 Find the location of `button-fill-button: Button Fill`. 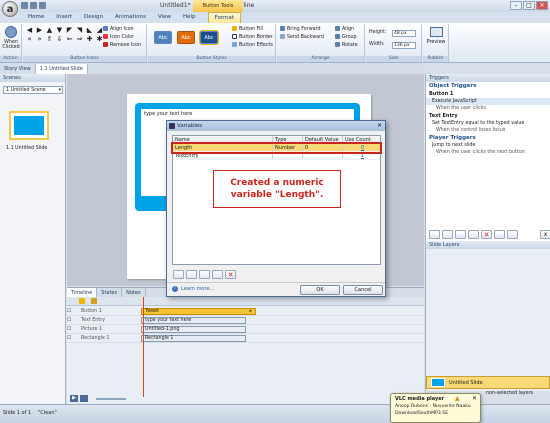

button-fill-button: Button Fill is located at coordinates (252, 30).